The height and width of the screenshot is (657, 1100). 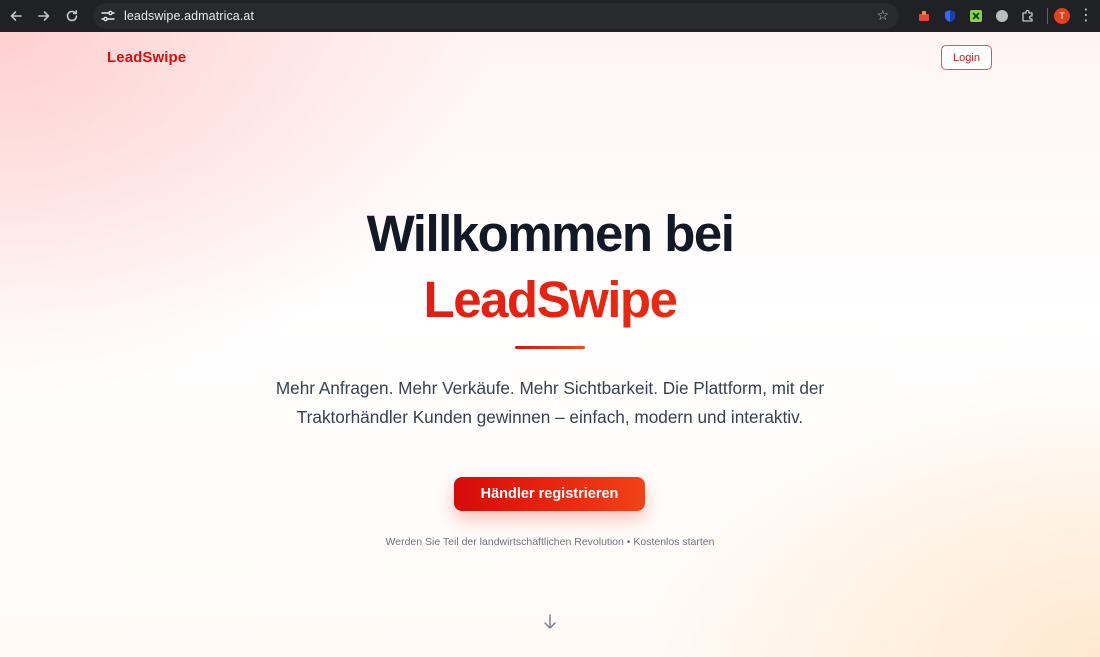 What do you see at coordinates (146, 57) in the screenshot?
I see `site-logo: LeadSwipe` at bounding box center [146, 57].